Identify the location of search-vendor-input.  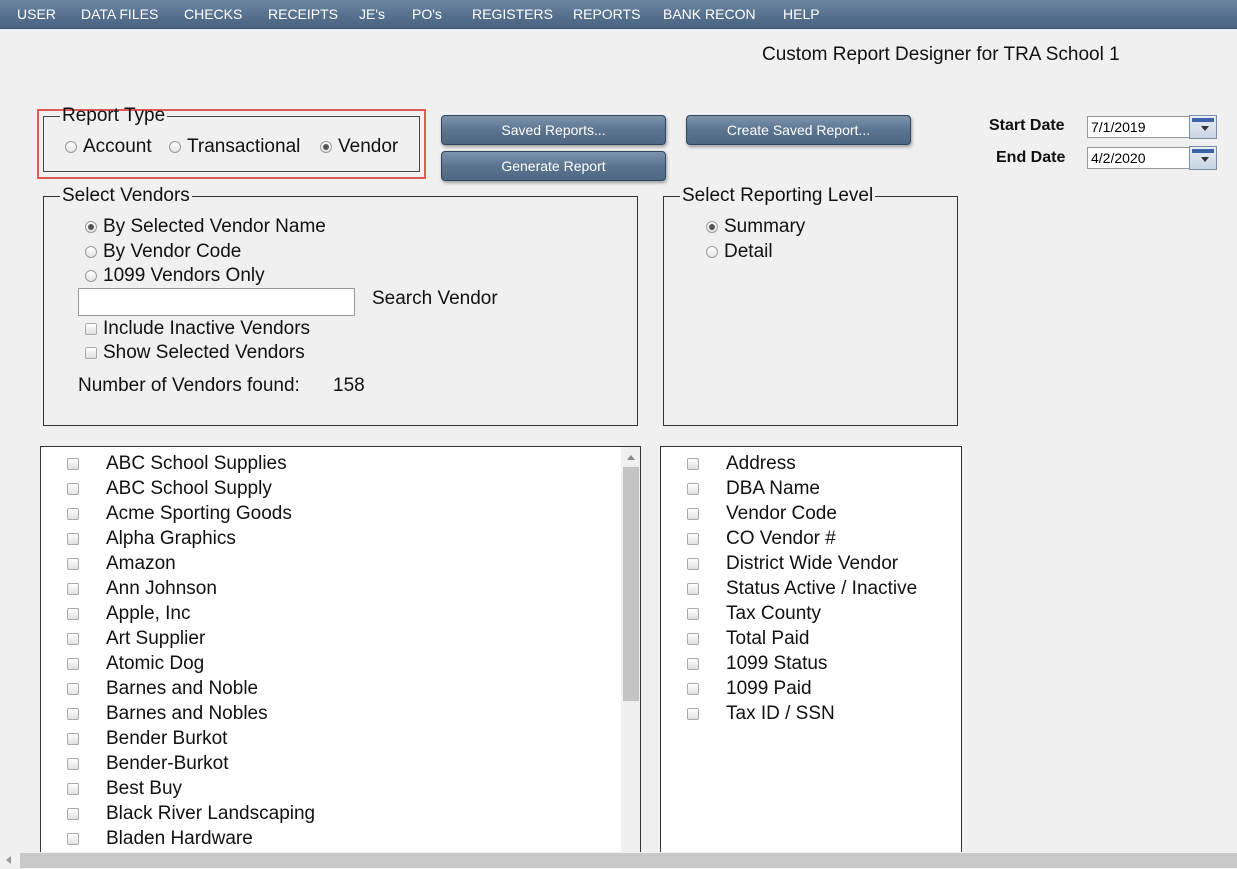
(216, 302).